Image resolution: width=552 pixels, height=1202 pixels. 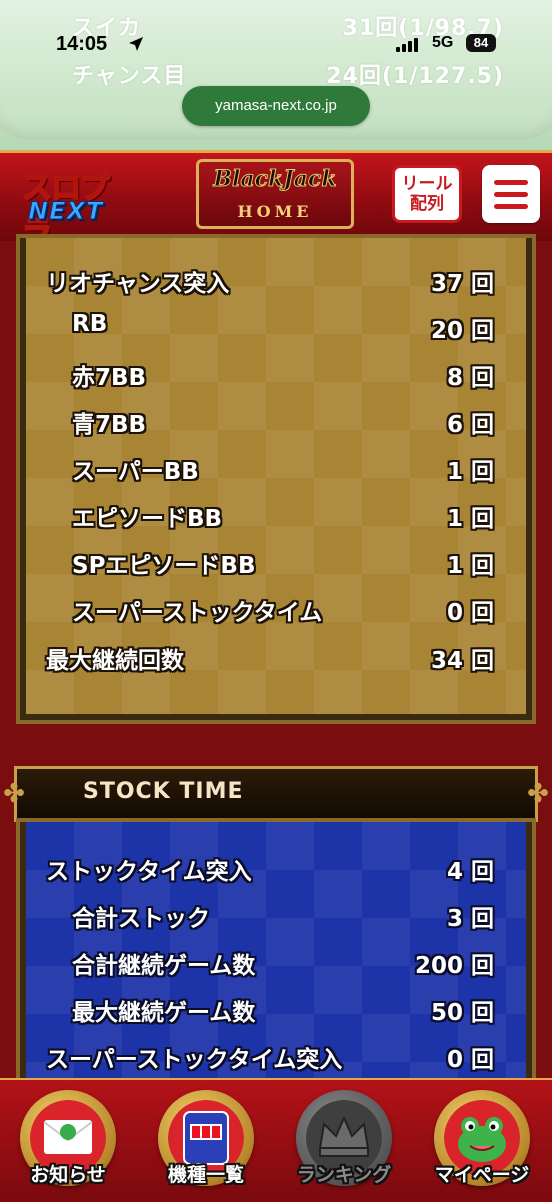 I want to click on nav-label: マイページ, so click(x=482, y=1175).